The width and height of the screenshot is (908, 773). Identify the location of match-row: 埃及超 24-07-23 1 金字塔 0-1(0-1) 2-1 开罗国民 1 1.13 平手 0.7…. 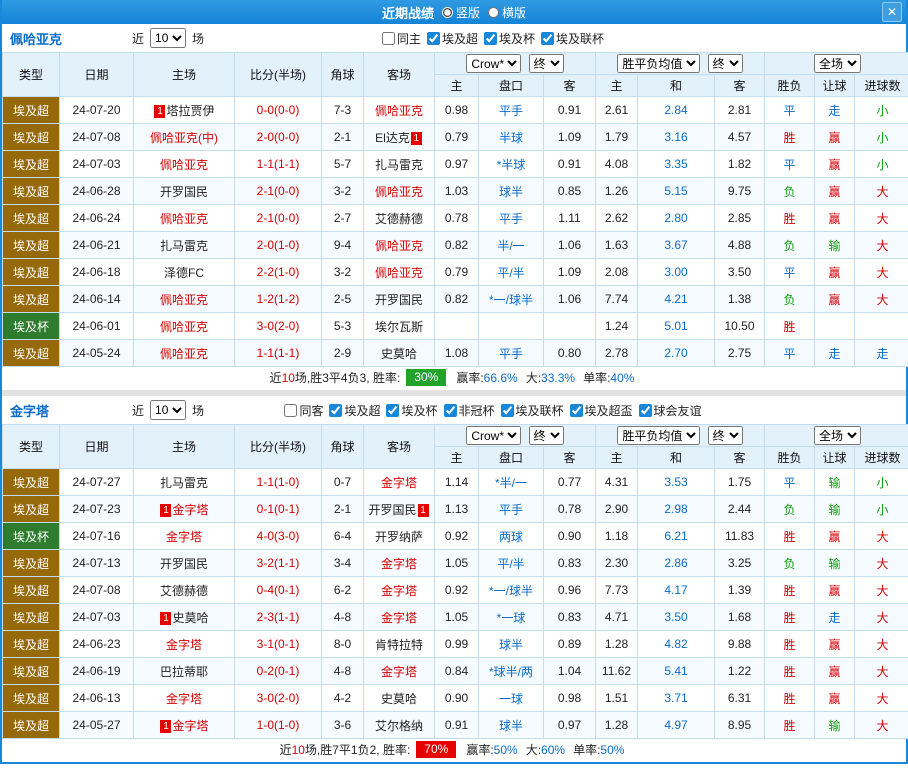
(455, 509).